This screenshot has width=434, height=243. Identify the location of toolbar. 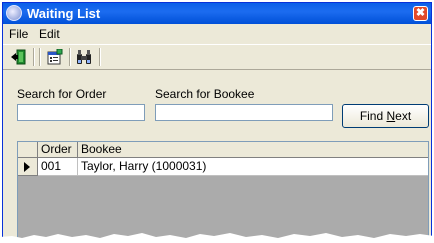
(217, 57).